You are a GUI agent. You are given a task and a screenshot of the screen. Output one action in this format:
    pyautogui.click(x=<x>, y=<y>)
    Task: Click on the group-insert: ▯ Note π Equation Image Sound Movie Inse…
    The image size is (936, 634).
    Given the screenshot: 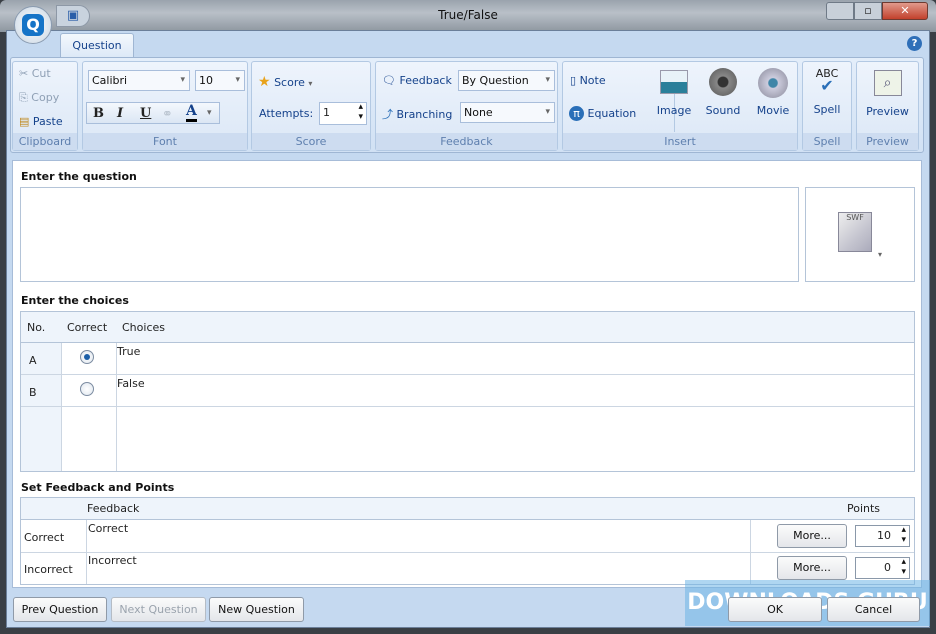 What is the action you would take?
    pyautogui.click(x=680, y=106)
    